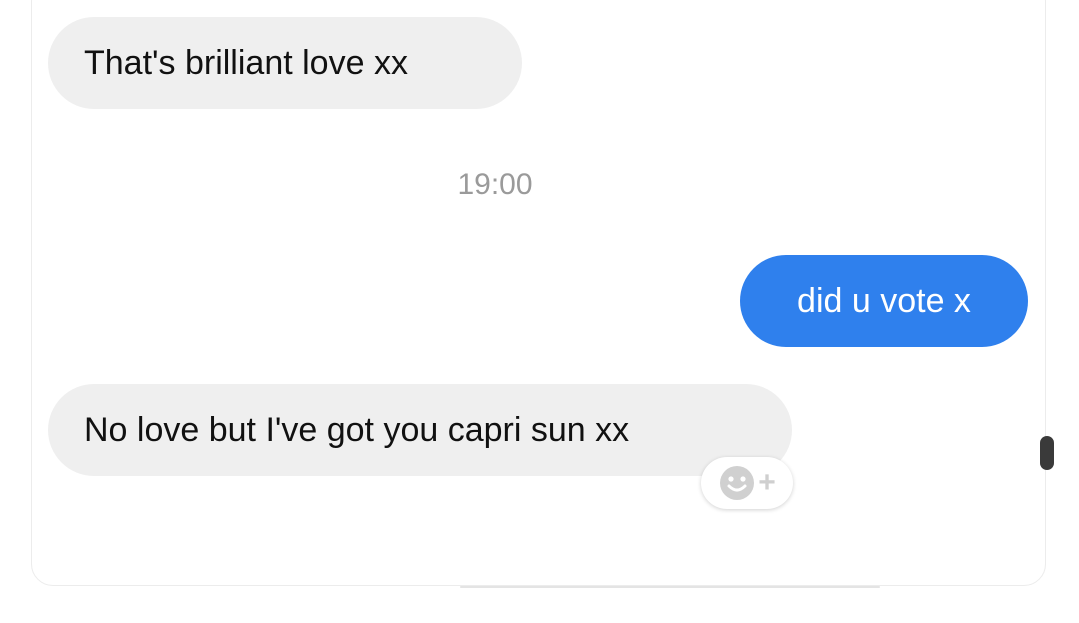 The image size is (1079, 623). Describe the element at coordinates (670, 587) in the screenshot. I see `divider` at that location.